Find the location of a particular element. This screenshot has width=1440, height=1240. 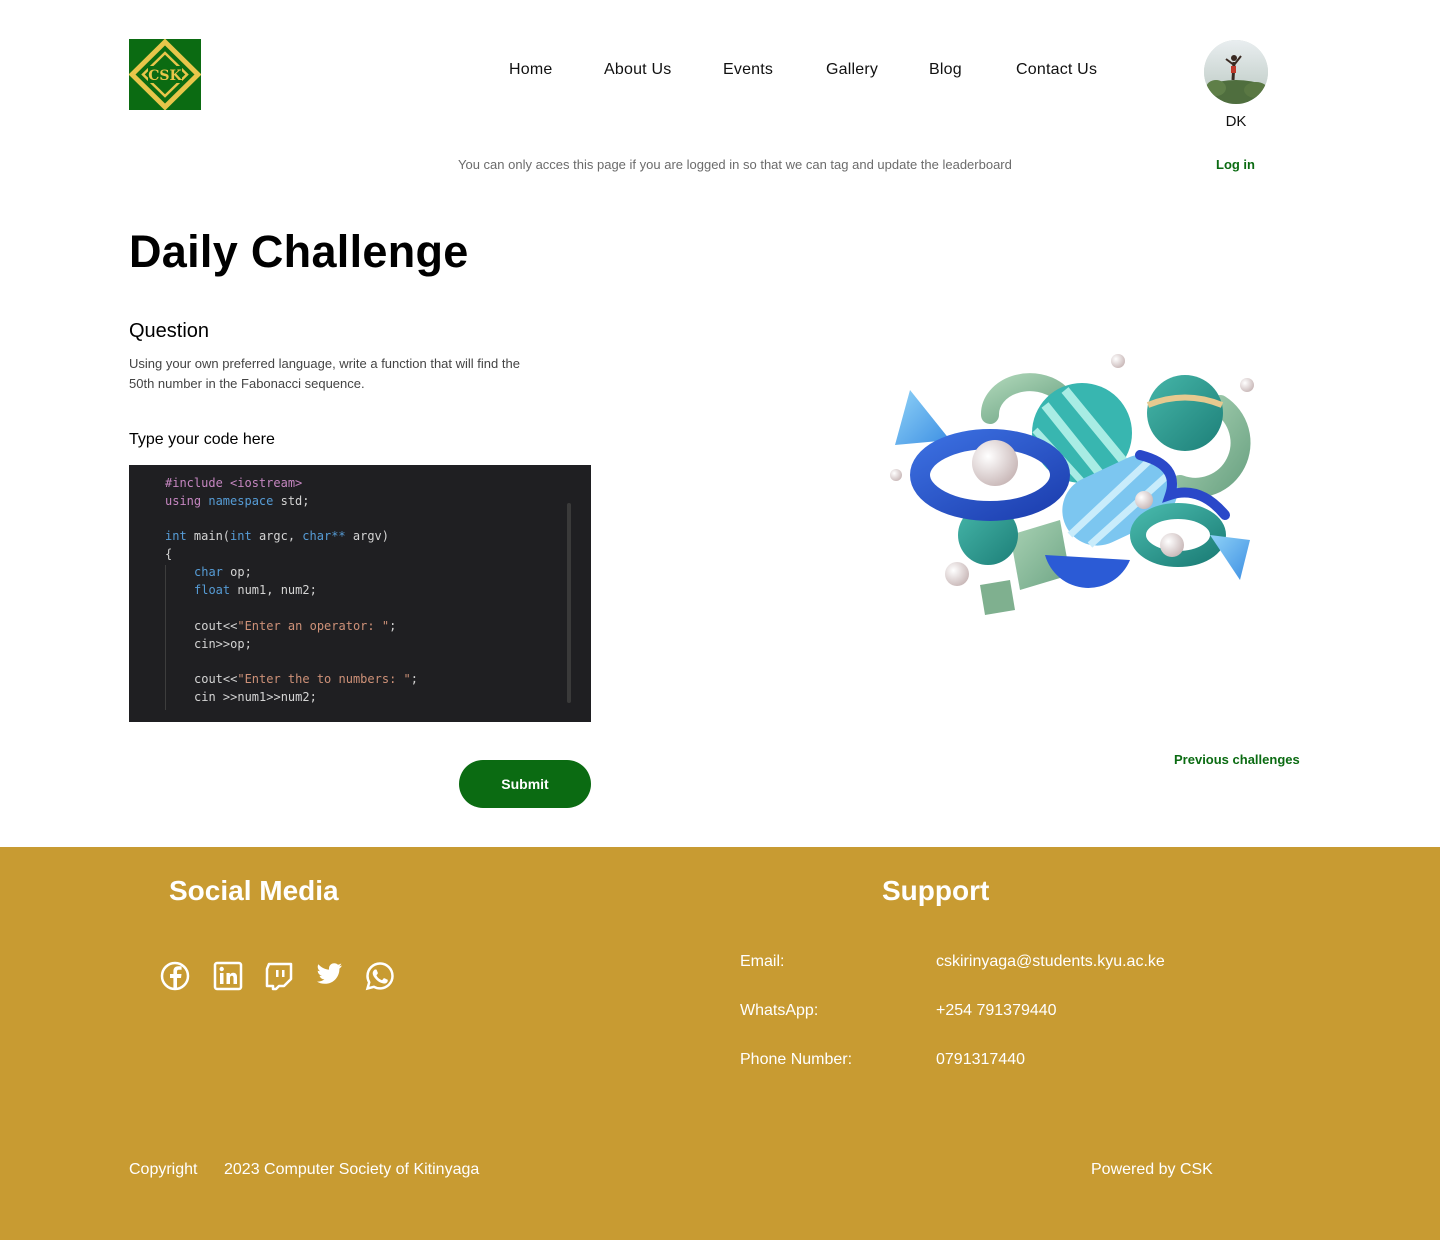

code-line: cin >>num1>>num2; is located at coordinates (255, 697).